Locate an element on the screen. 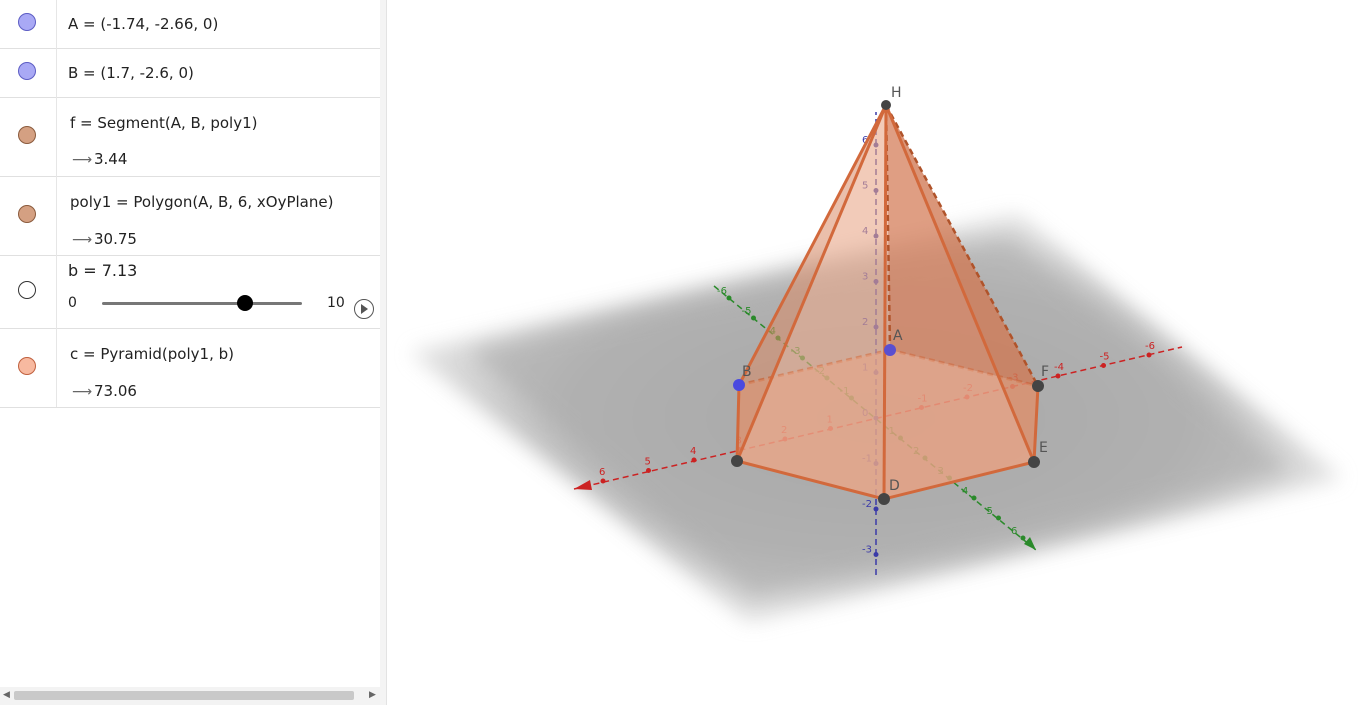 The width and height of the screenshot is (1366, 709). value-poly1-text: 30.75 is located at coordinates (115, 239).